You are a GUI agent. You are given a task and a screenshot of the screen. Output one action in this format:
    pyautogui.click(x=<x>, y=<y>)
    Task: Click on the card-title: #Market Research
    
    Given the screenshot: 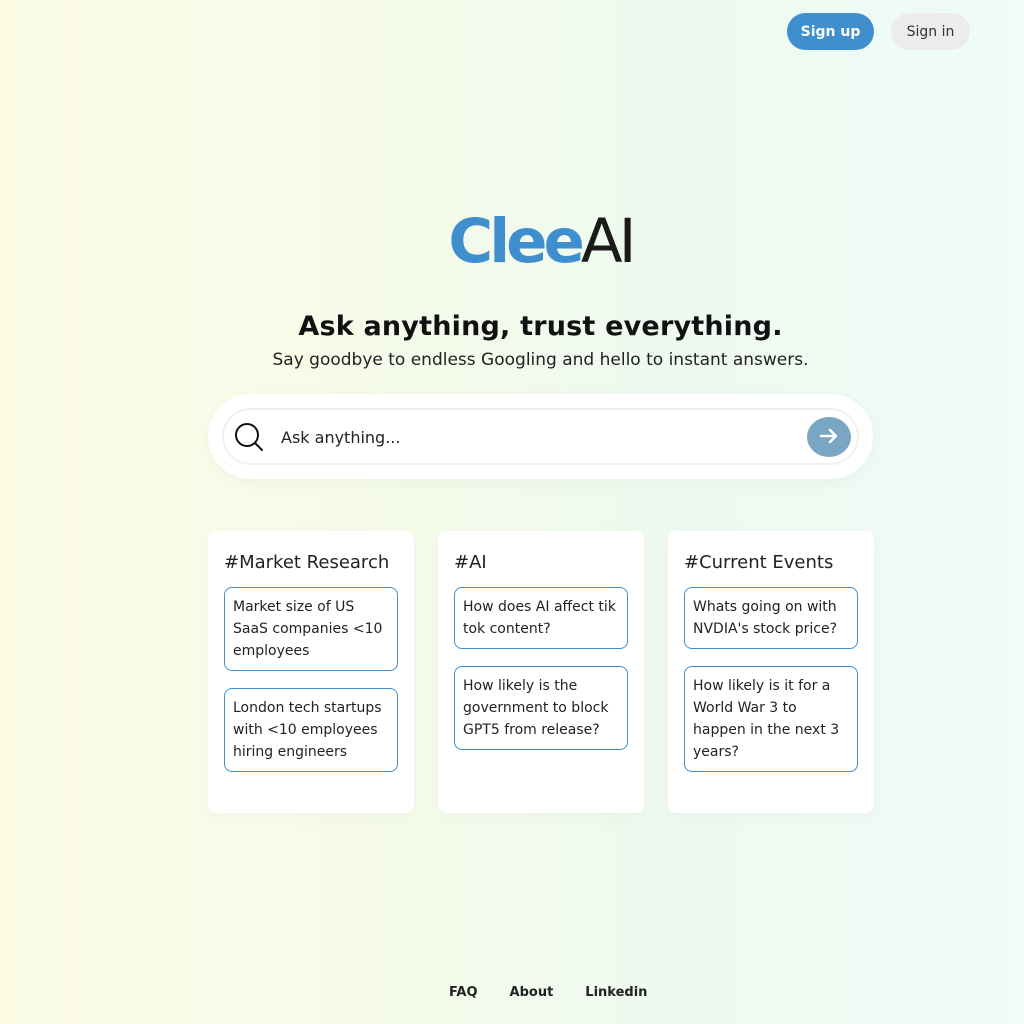 What is the action you would take?
    pyautogui.click(x=307, y=562)
    